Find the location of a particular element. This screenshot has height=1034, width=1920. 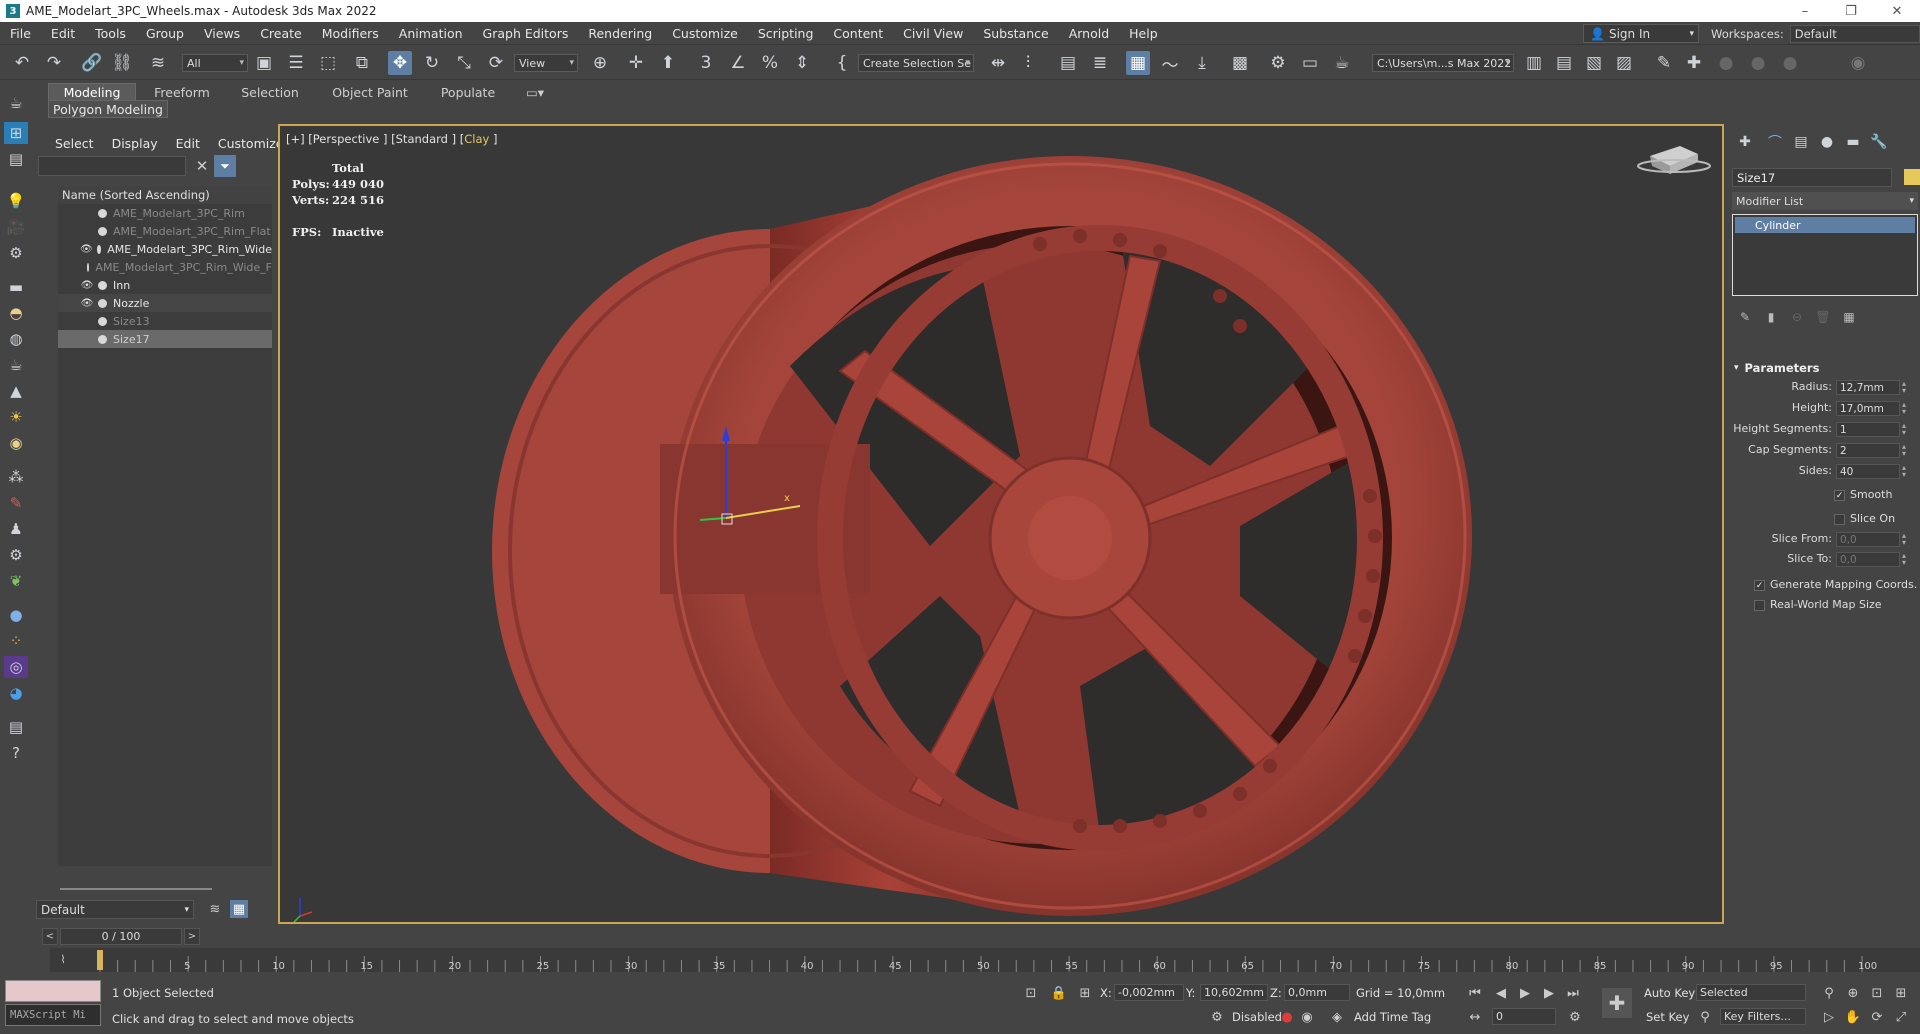

stack-item-cylinder: Cylinder is located at coordinates (1825, 225).